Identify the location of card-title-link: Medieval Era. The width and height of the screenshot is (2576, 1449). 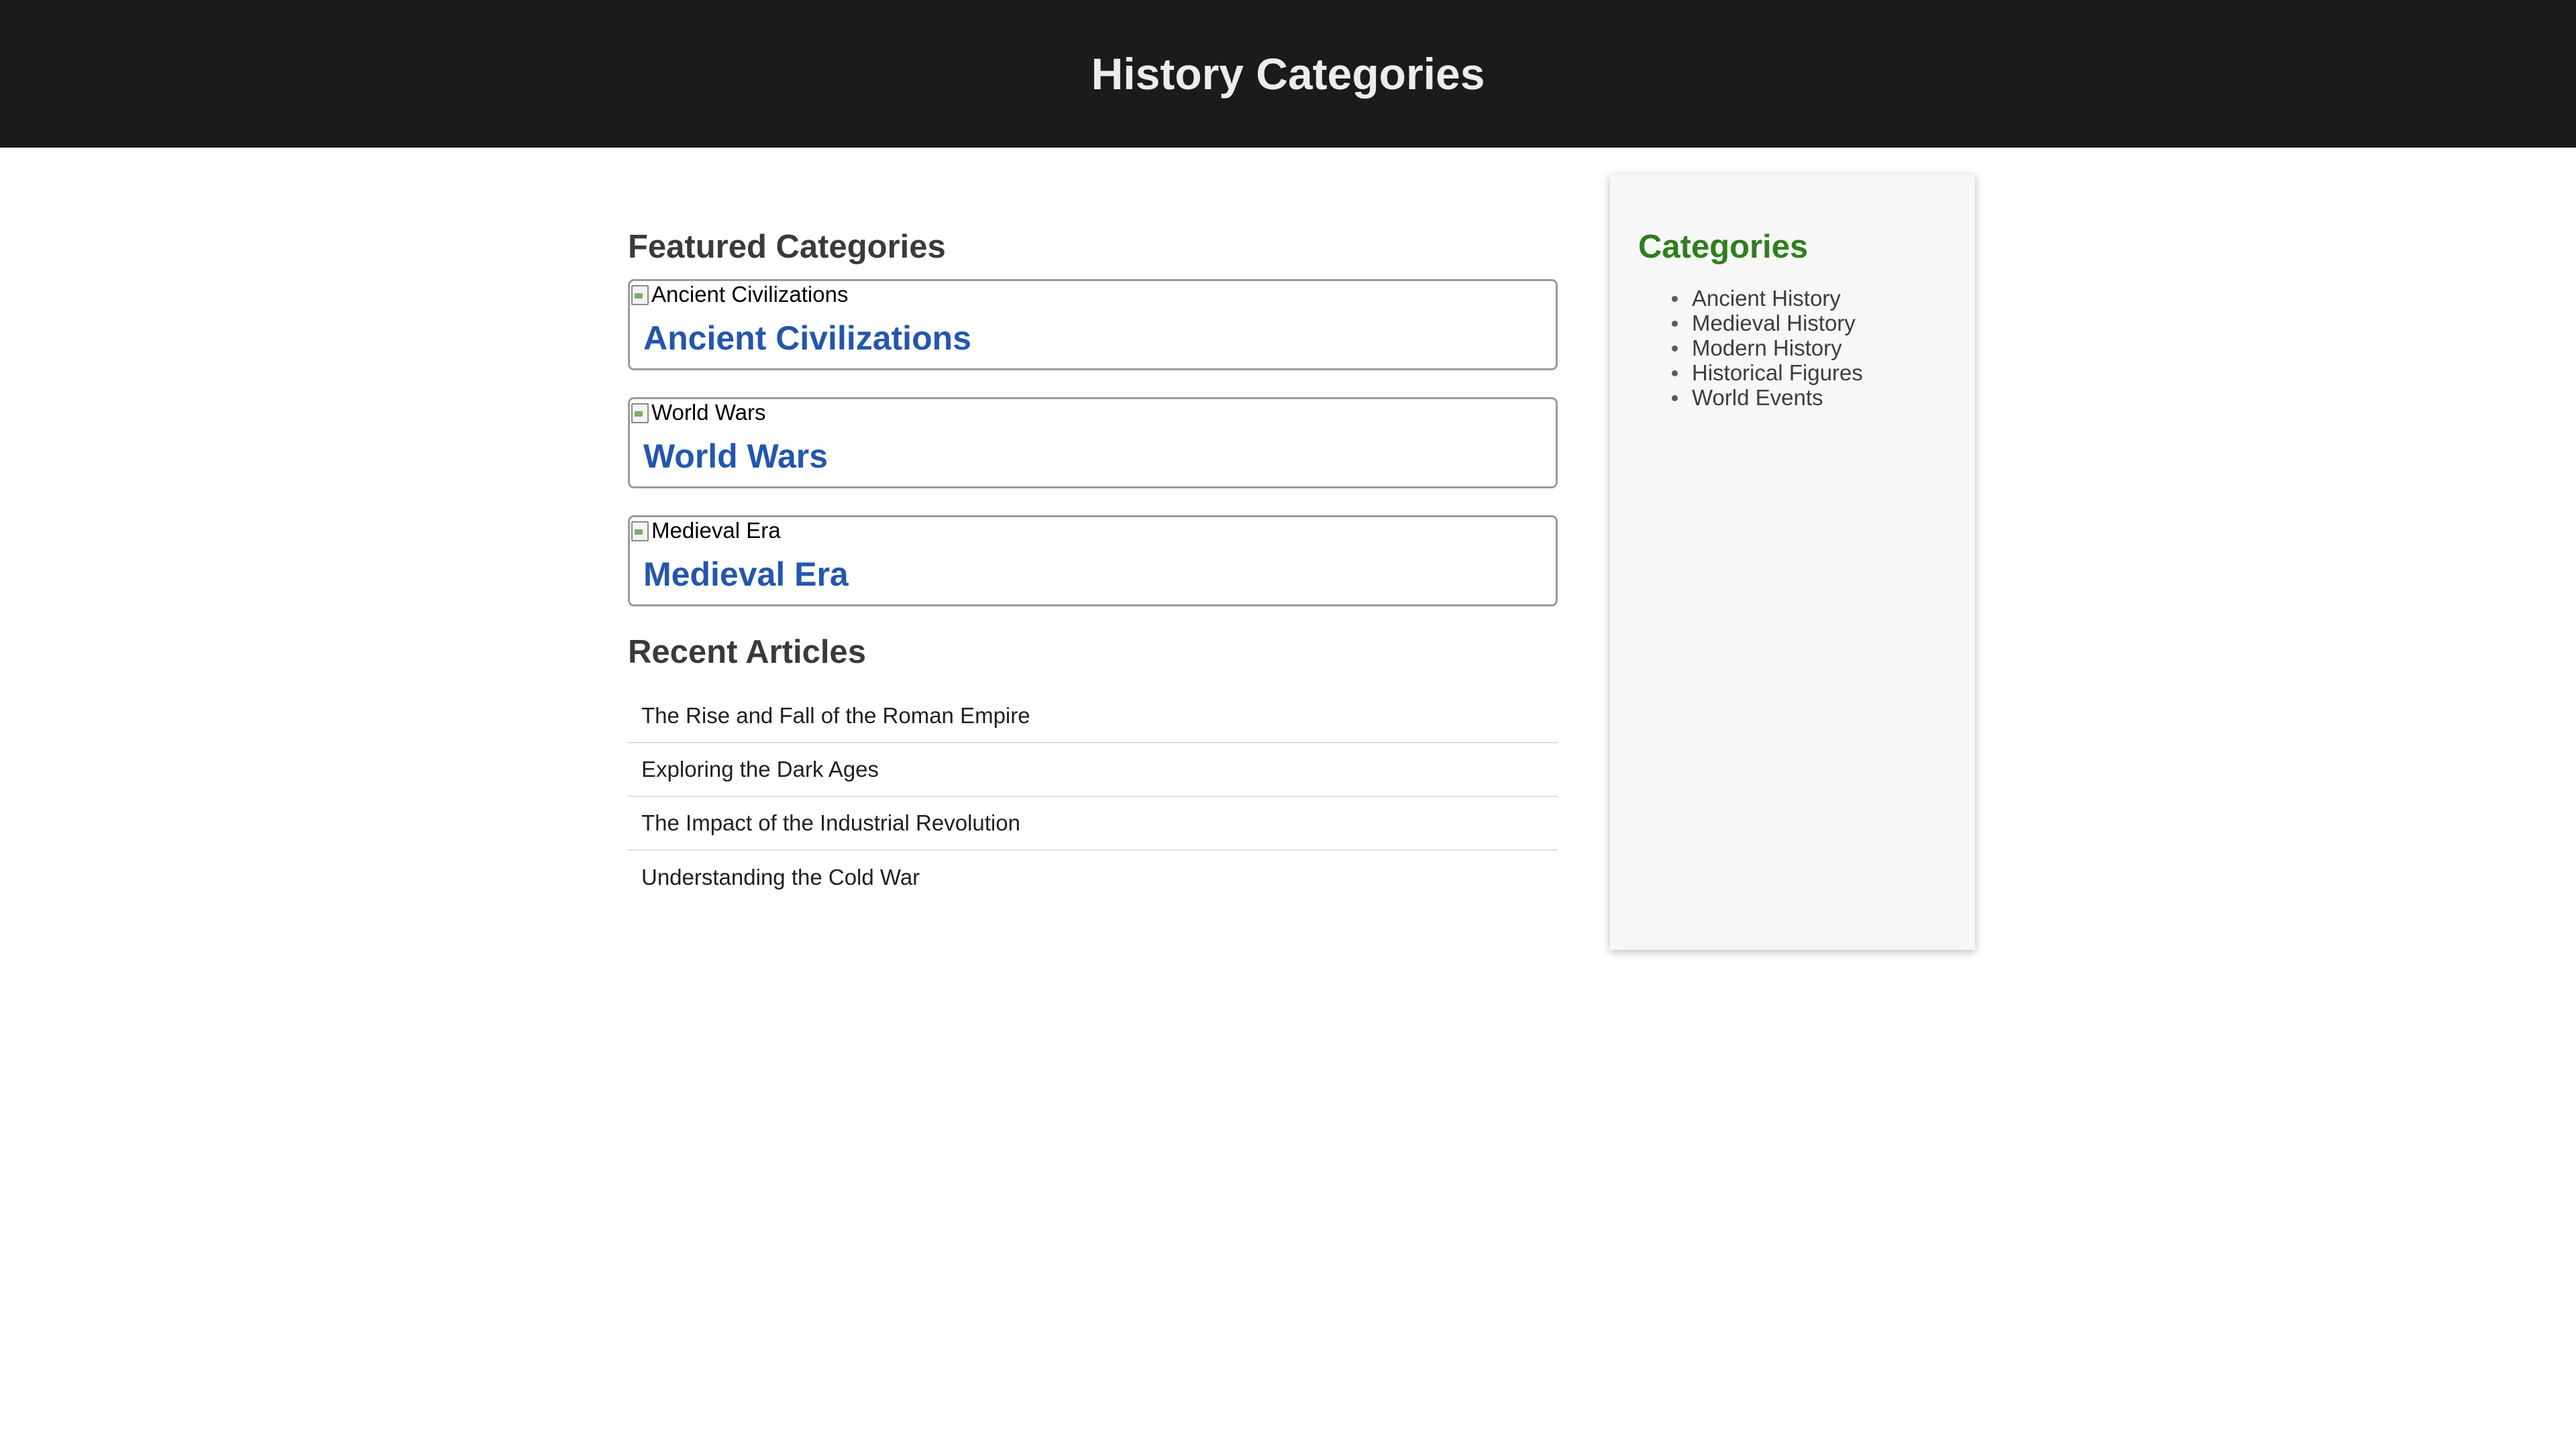
(746, 574).